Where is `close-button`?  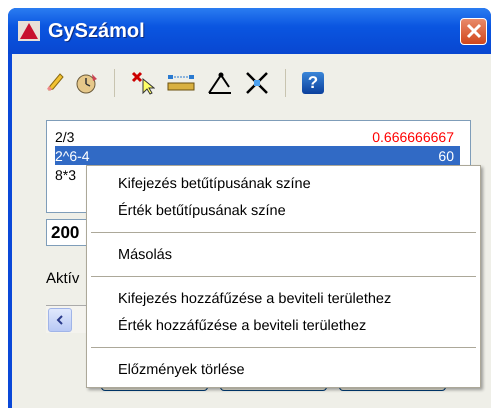
close-button is located at coordinates (473, 31).